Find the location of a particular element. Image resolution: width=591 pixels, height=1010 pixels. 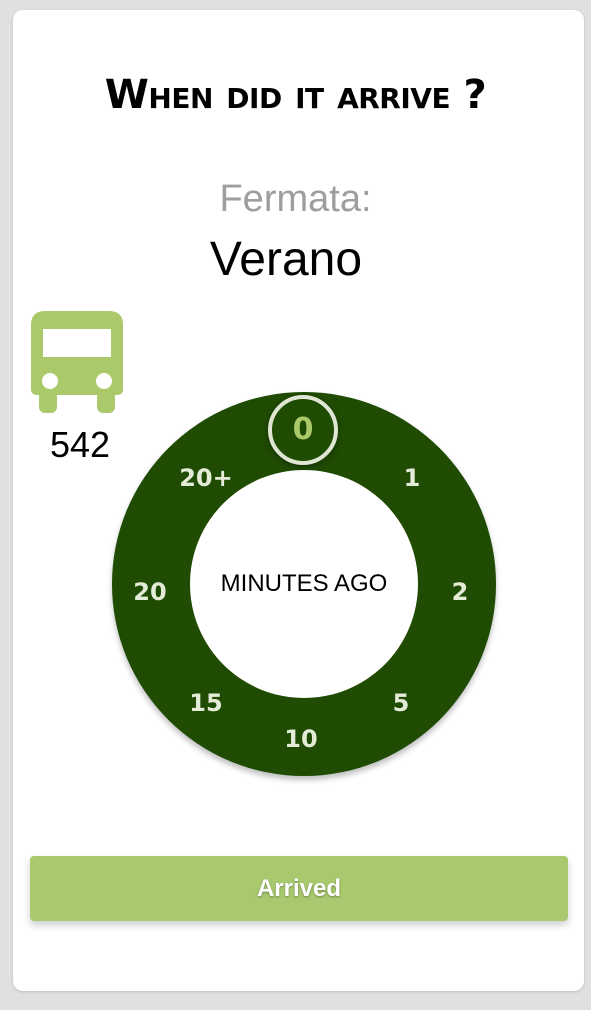

dial-option-20: 20 is located at coordinates (150, 592).